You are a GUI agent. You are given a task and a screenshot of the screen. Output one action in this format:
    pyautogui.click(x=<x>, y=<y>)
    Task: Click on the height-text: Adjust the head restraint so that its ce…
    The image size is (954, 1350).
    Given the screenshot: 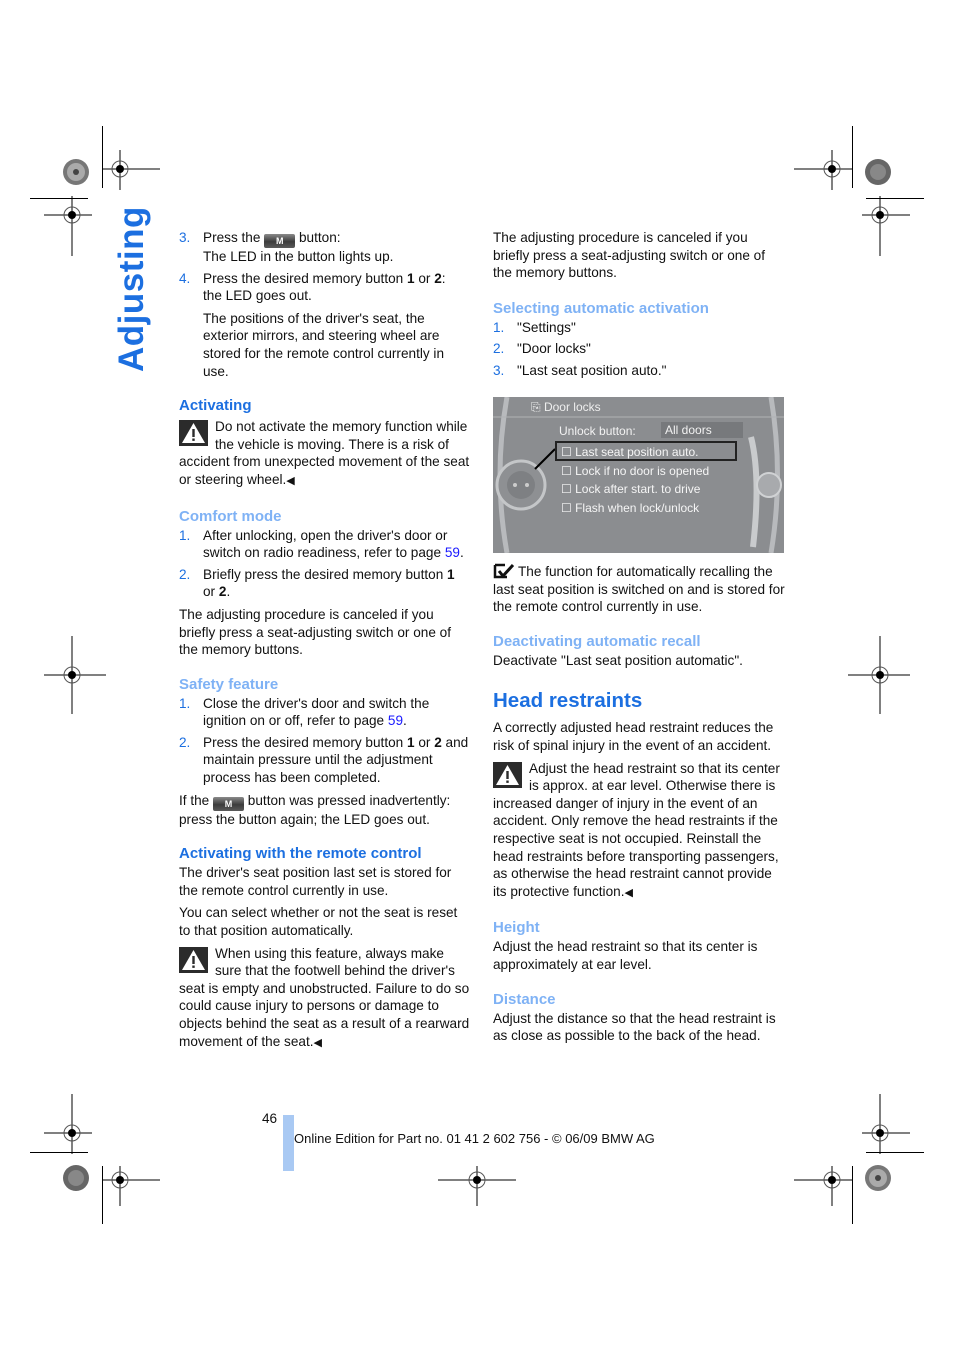 What is the action you would take?
    pyautogui.click(x=625, y=955)
    